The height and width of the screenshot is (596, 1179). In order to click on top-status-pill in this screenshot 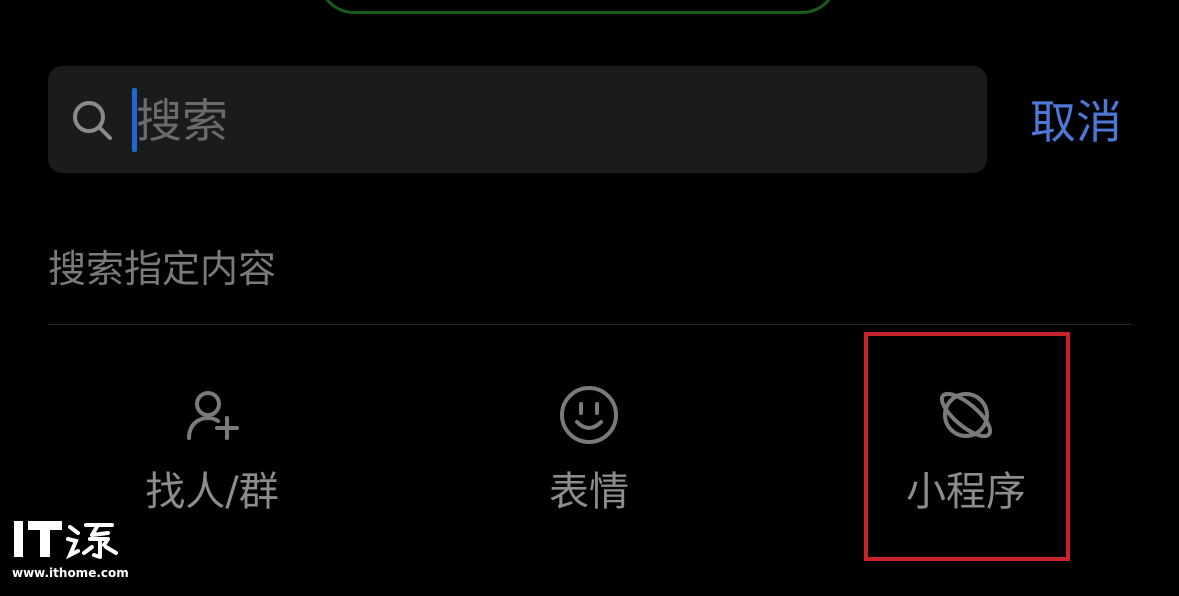, I will do `click(578, 7)`.